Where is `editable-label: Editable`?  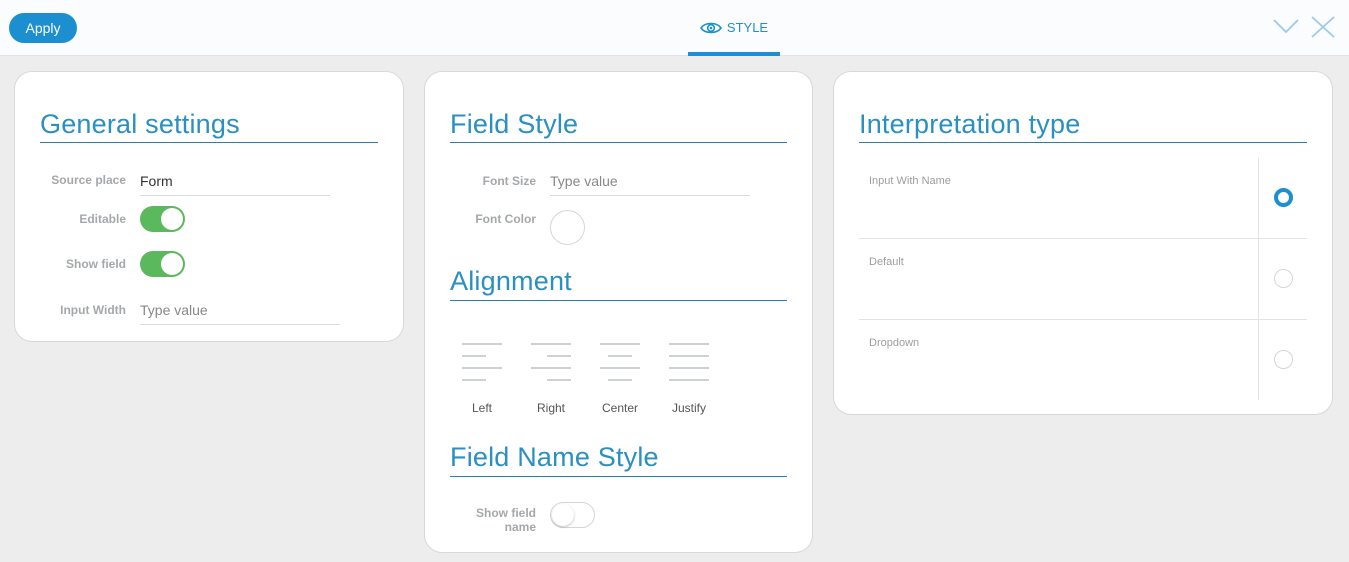 editable-label: Editable is located at coordinates (102, 219).